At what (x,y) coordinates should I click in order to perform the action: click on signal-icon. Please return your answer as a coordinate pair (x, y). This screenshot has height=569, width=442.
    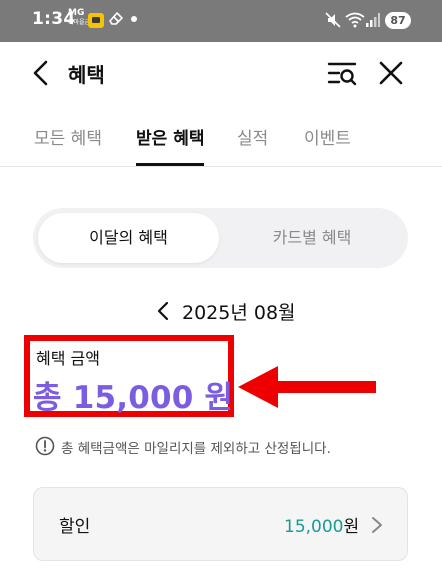
    Looking at the image, I should click on (373, 20).